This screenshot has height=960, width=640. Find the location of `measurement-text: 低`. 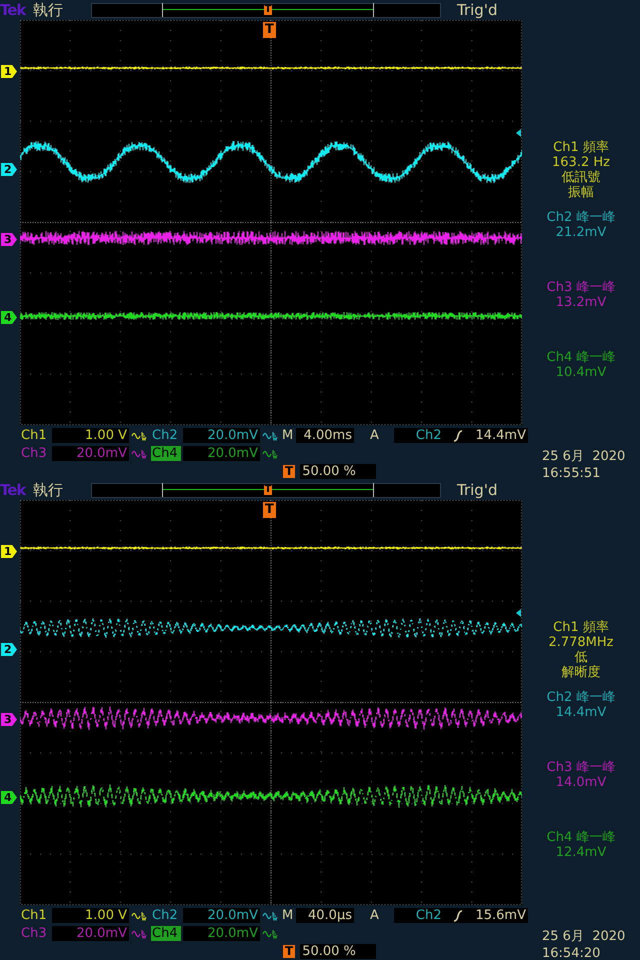

measurement-text: 低 is located at coordinates (581, 657).